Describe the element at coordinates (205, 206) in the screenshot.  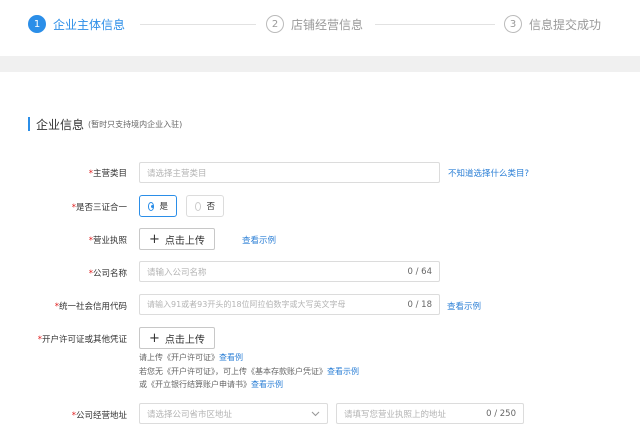
I see `three-in-one-no-radio: 否` at that location.